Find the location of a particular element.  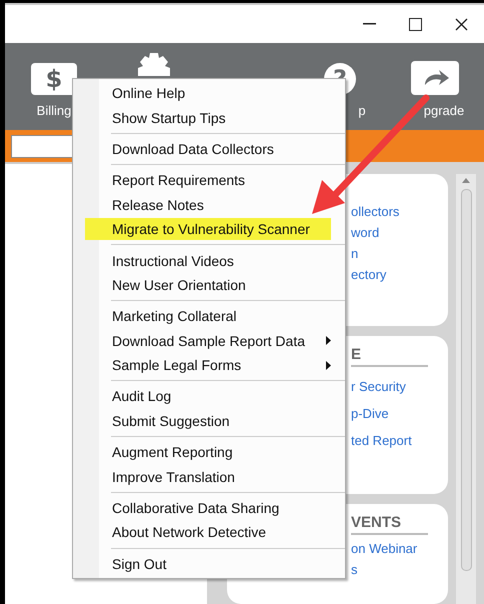

card-heading: E is located at coordinates (389, 356).